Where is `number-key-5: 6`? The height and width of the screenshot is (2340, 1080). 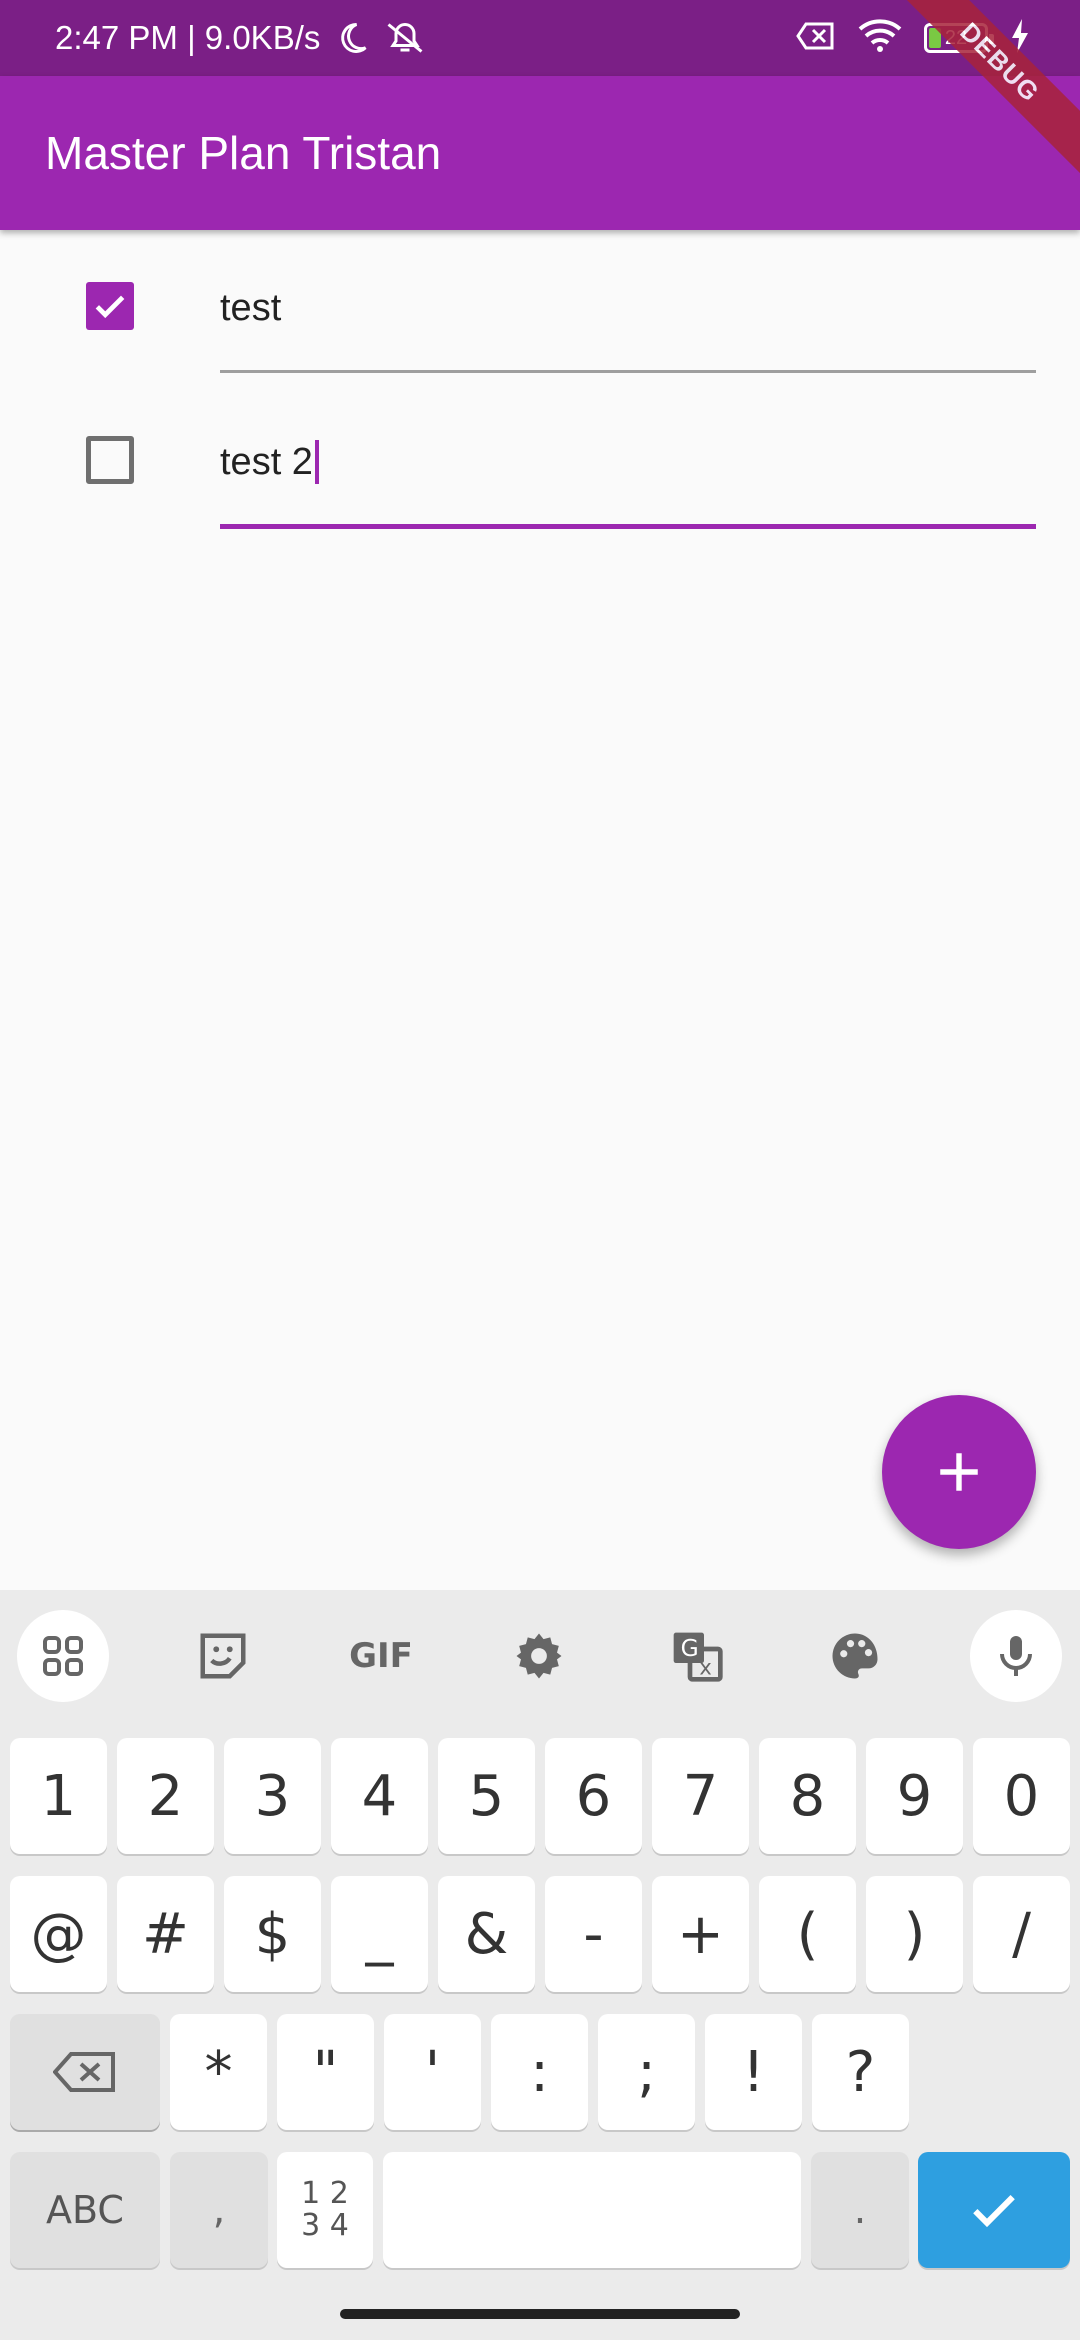
number-key-5: 6 is located at coordinates (593, 1796).